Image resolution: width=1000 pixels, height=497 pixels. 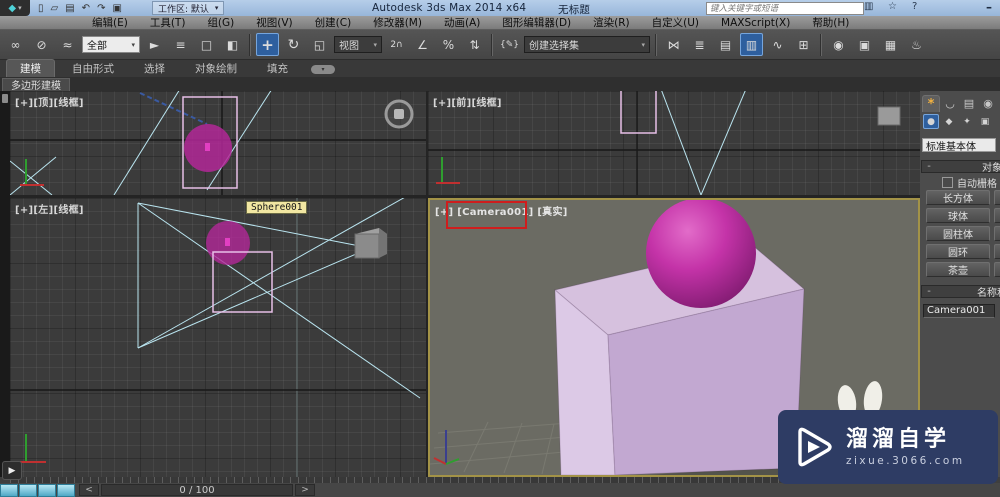 I want to click on viewport-vertical-divider, so click(x=427, y=284).